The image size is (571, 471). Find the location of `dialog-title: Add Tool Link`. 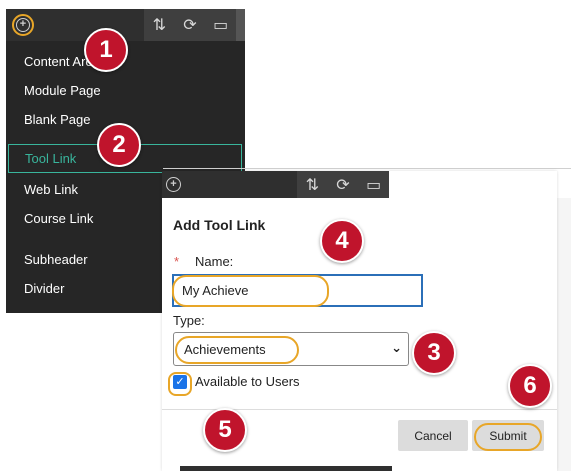

dialog-title: Add Tool Link is located at coordinates (219, 225).